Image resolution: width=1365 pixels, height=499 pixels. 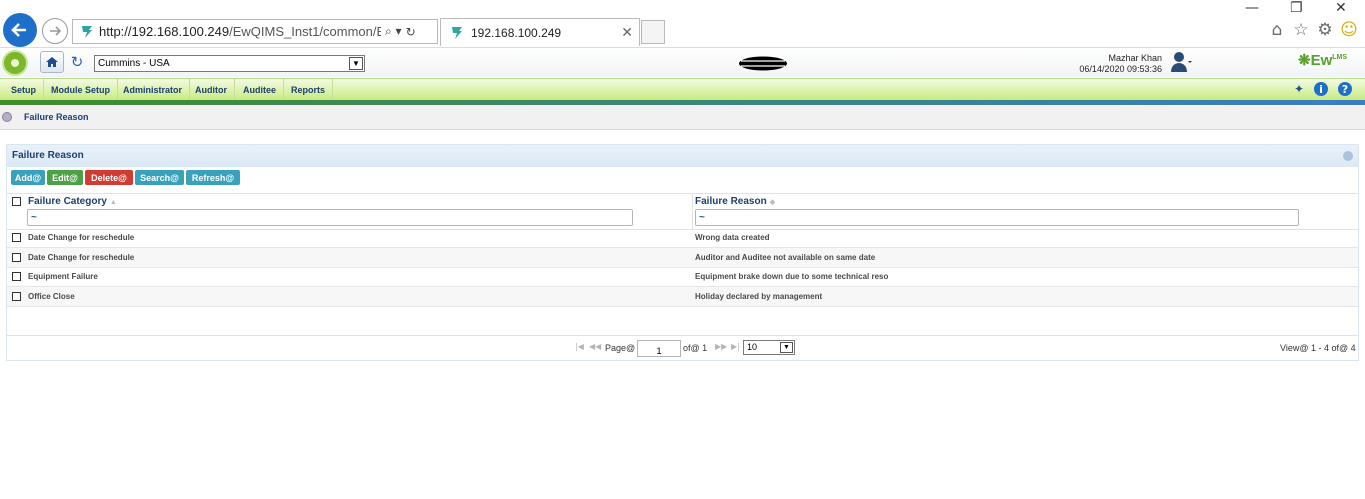 I want to click on column-divider, so click(x=692, y=211).